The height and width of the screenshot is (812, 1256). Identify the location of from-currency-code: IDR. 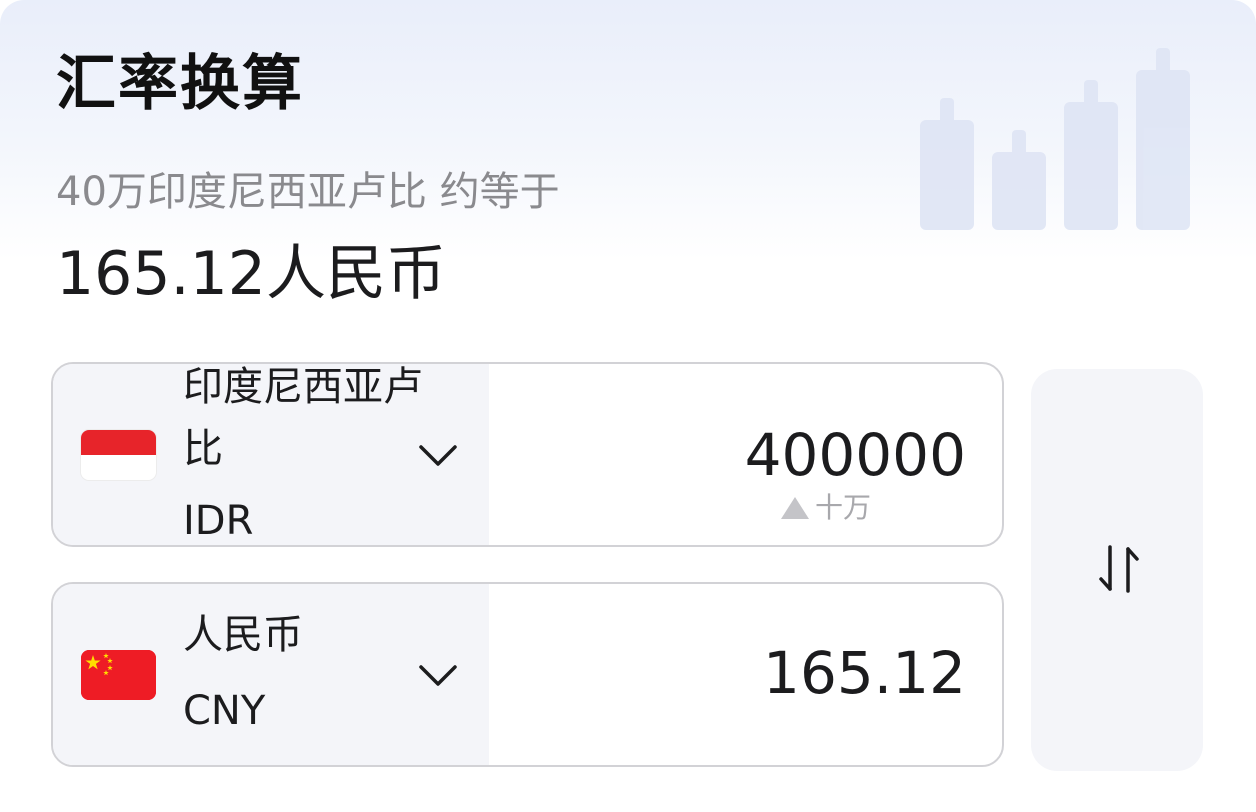
(218, 521).